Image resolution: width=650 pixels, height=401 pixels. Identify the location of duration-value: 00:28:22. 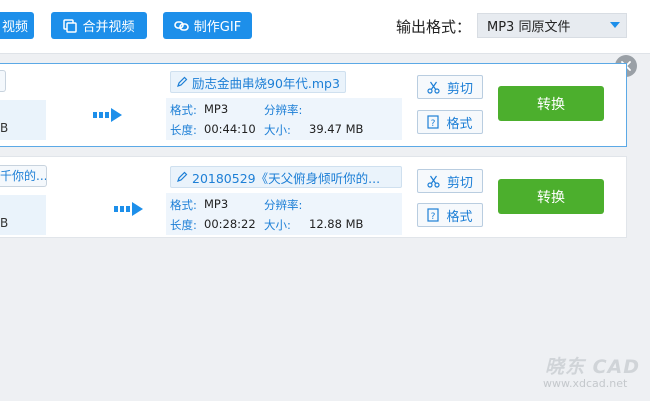
(230, 224).